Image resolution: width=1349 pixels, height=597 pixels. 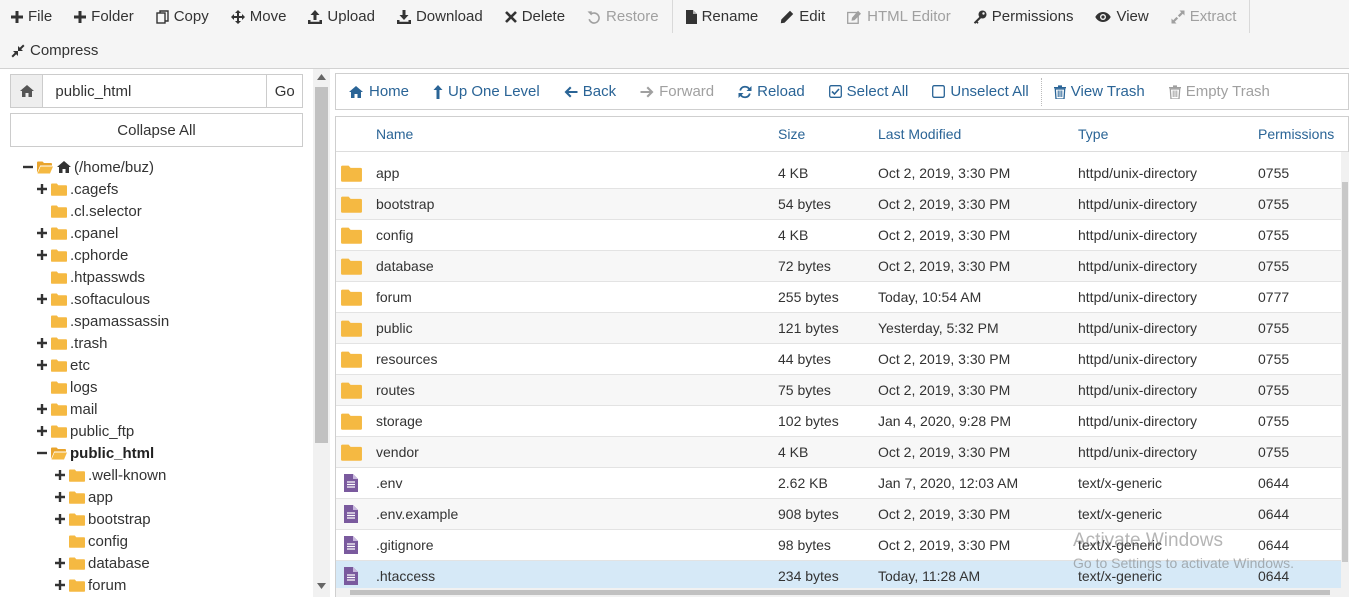 I want to click on download-button: Download, so click(x=440, y=16).